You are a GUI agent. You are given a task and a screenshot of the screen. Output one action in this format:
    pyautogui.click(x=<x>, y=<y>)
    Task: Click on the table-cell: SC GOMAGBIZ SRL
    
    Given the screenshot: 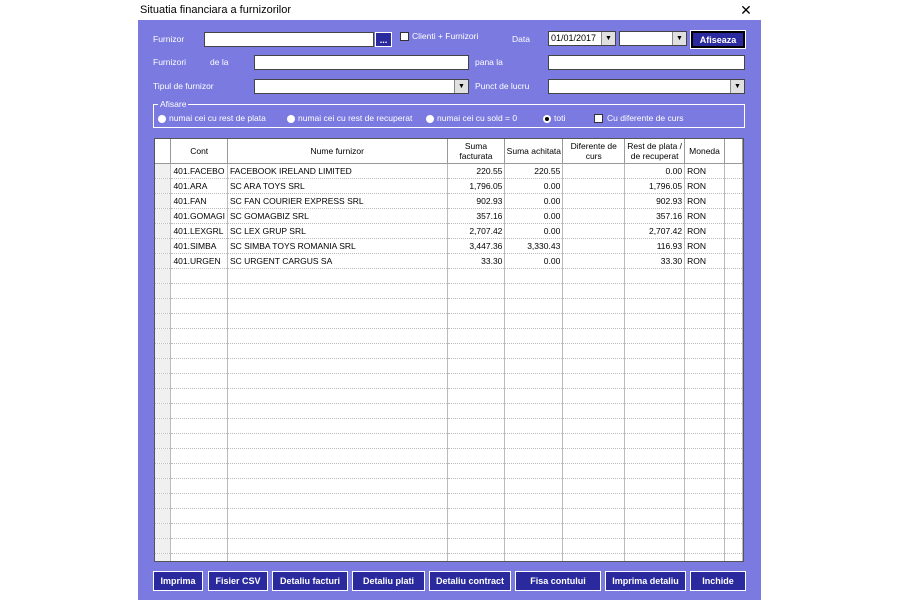 What is the action you would take?
    pyautogui.click(x=337, y=216)
    